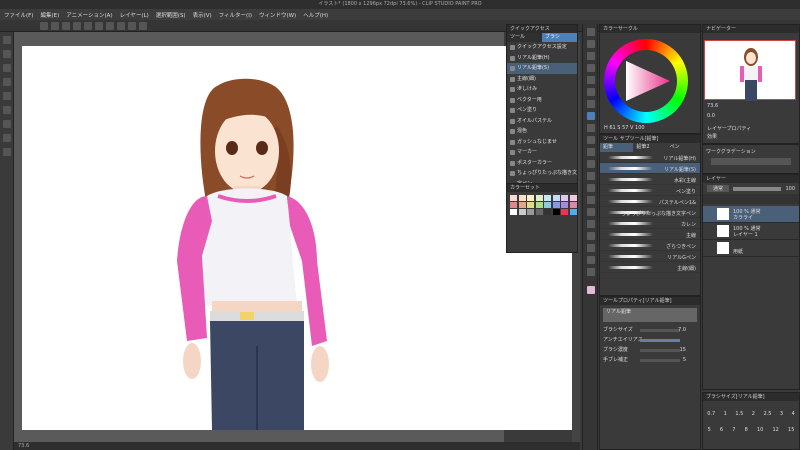  I want to click on list-item: クイックアクセス設定, so click(542, 47).